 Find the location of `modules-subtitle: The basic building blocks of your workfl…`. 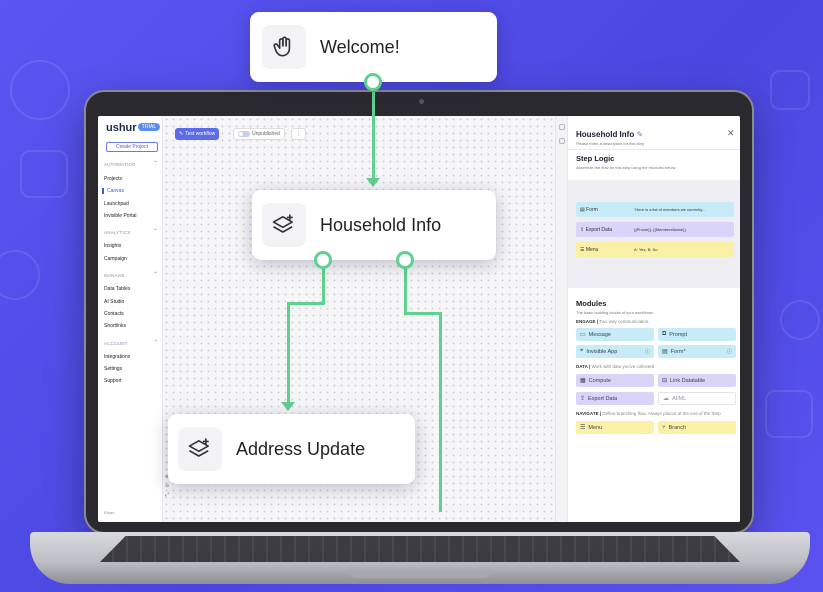

modules-subtitle: The basic building blocks of your workfl… is located at coordinates (615, 312).